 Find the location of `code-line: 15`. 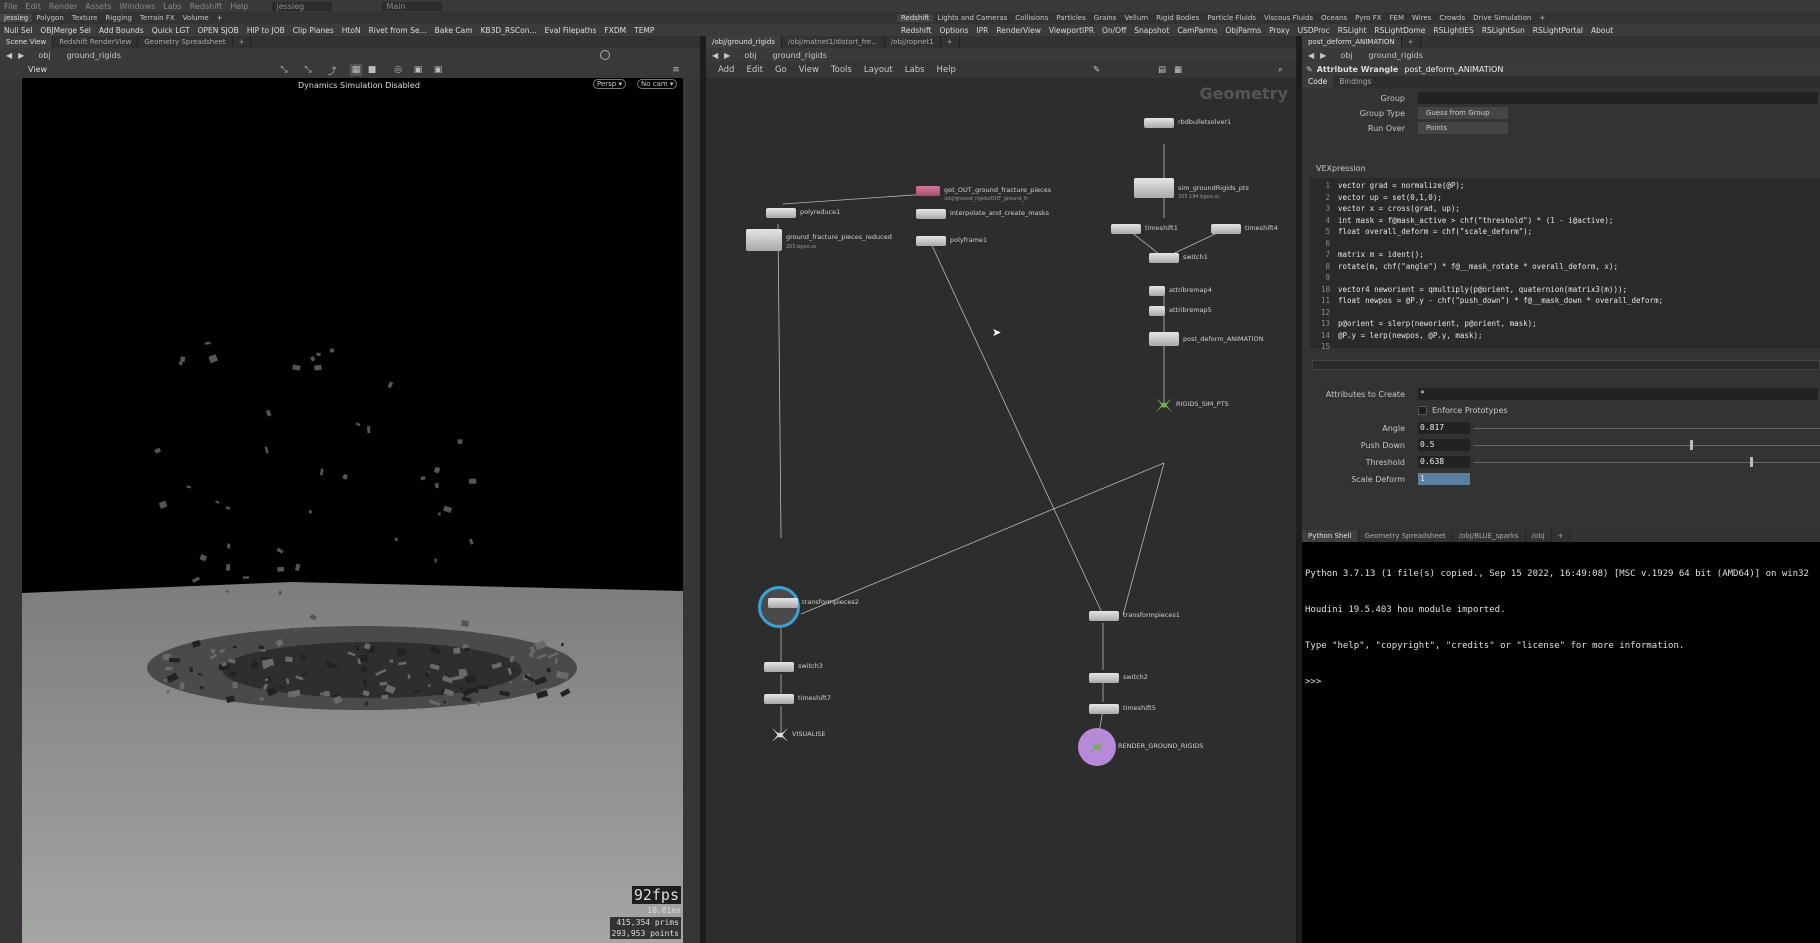

code-line: 15 is located at coordinates (1324, 347).